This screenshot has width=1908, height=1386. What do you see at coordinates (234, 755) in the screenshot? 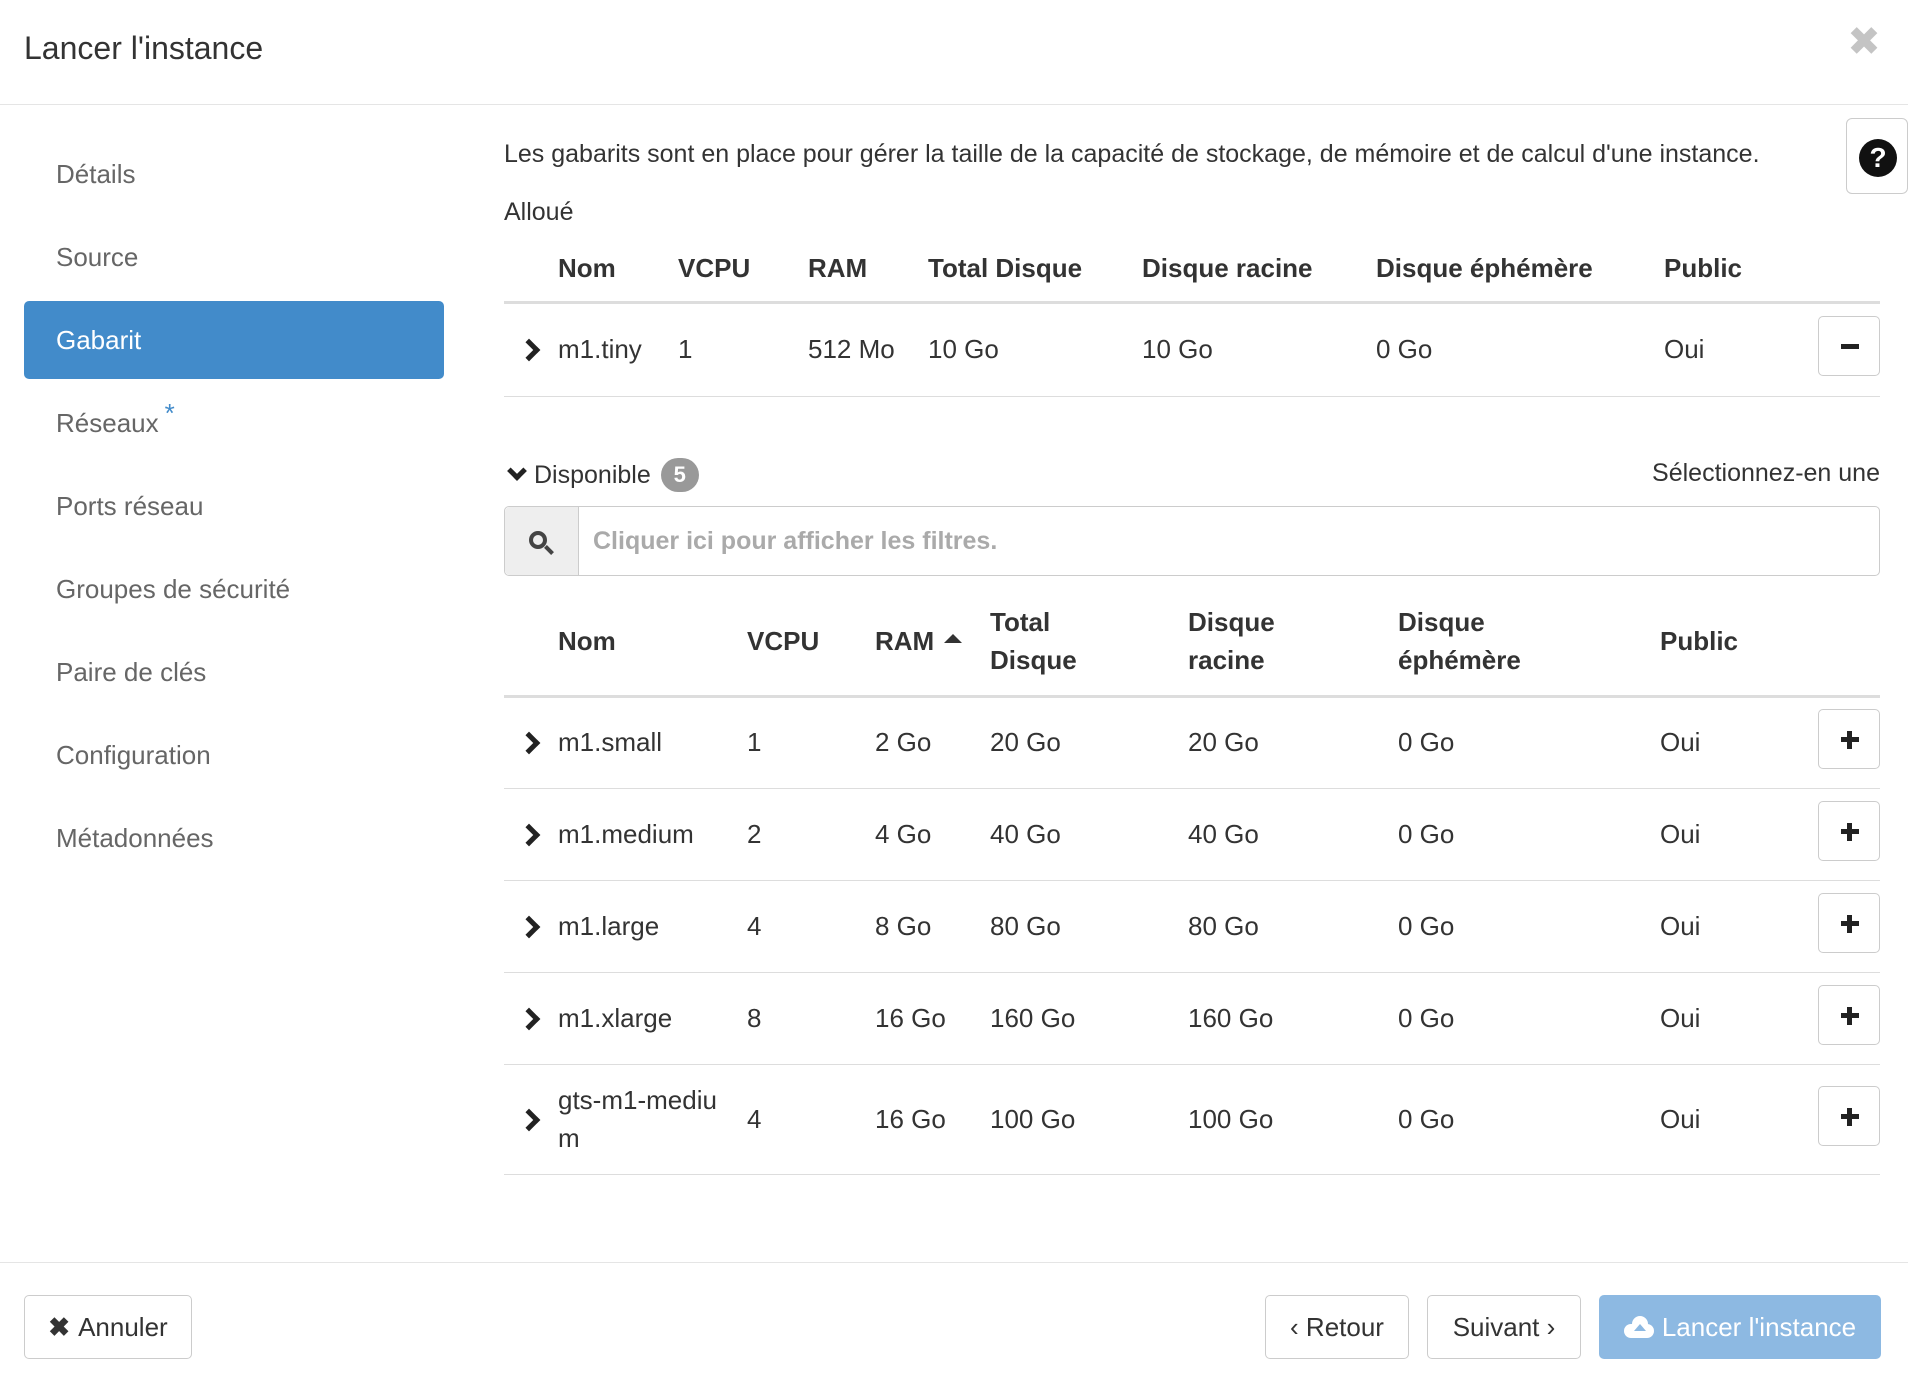
I see `nav-item-configuration: Configuration` at bounding box center [234, 755].